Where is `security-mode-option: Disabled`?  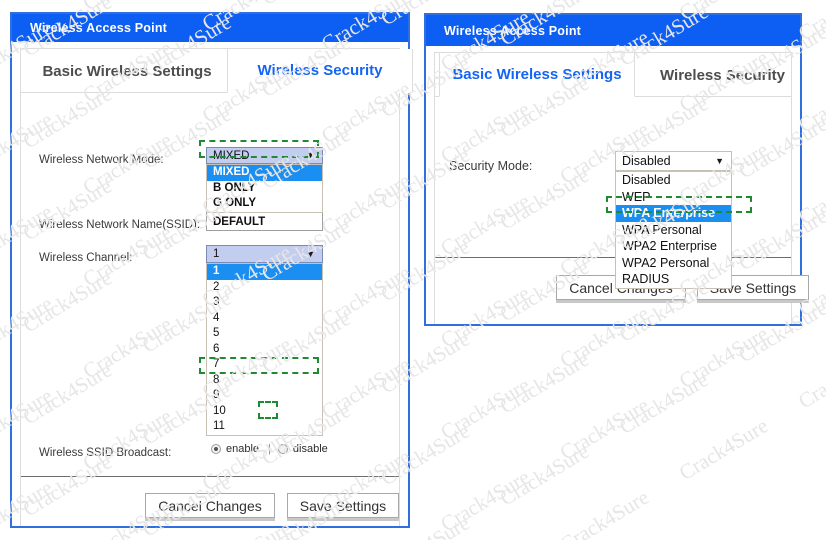 security-mode-option: Disabled is located at coordinates (673, 180).